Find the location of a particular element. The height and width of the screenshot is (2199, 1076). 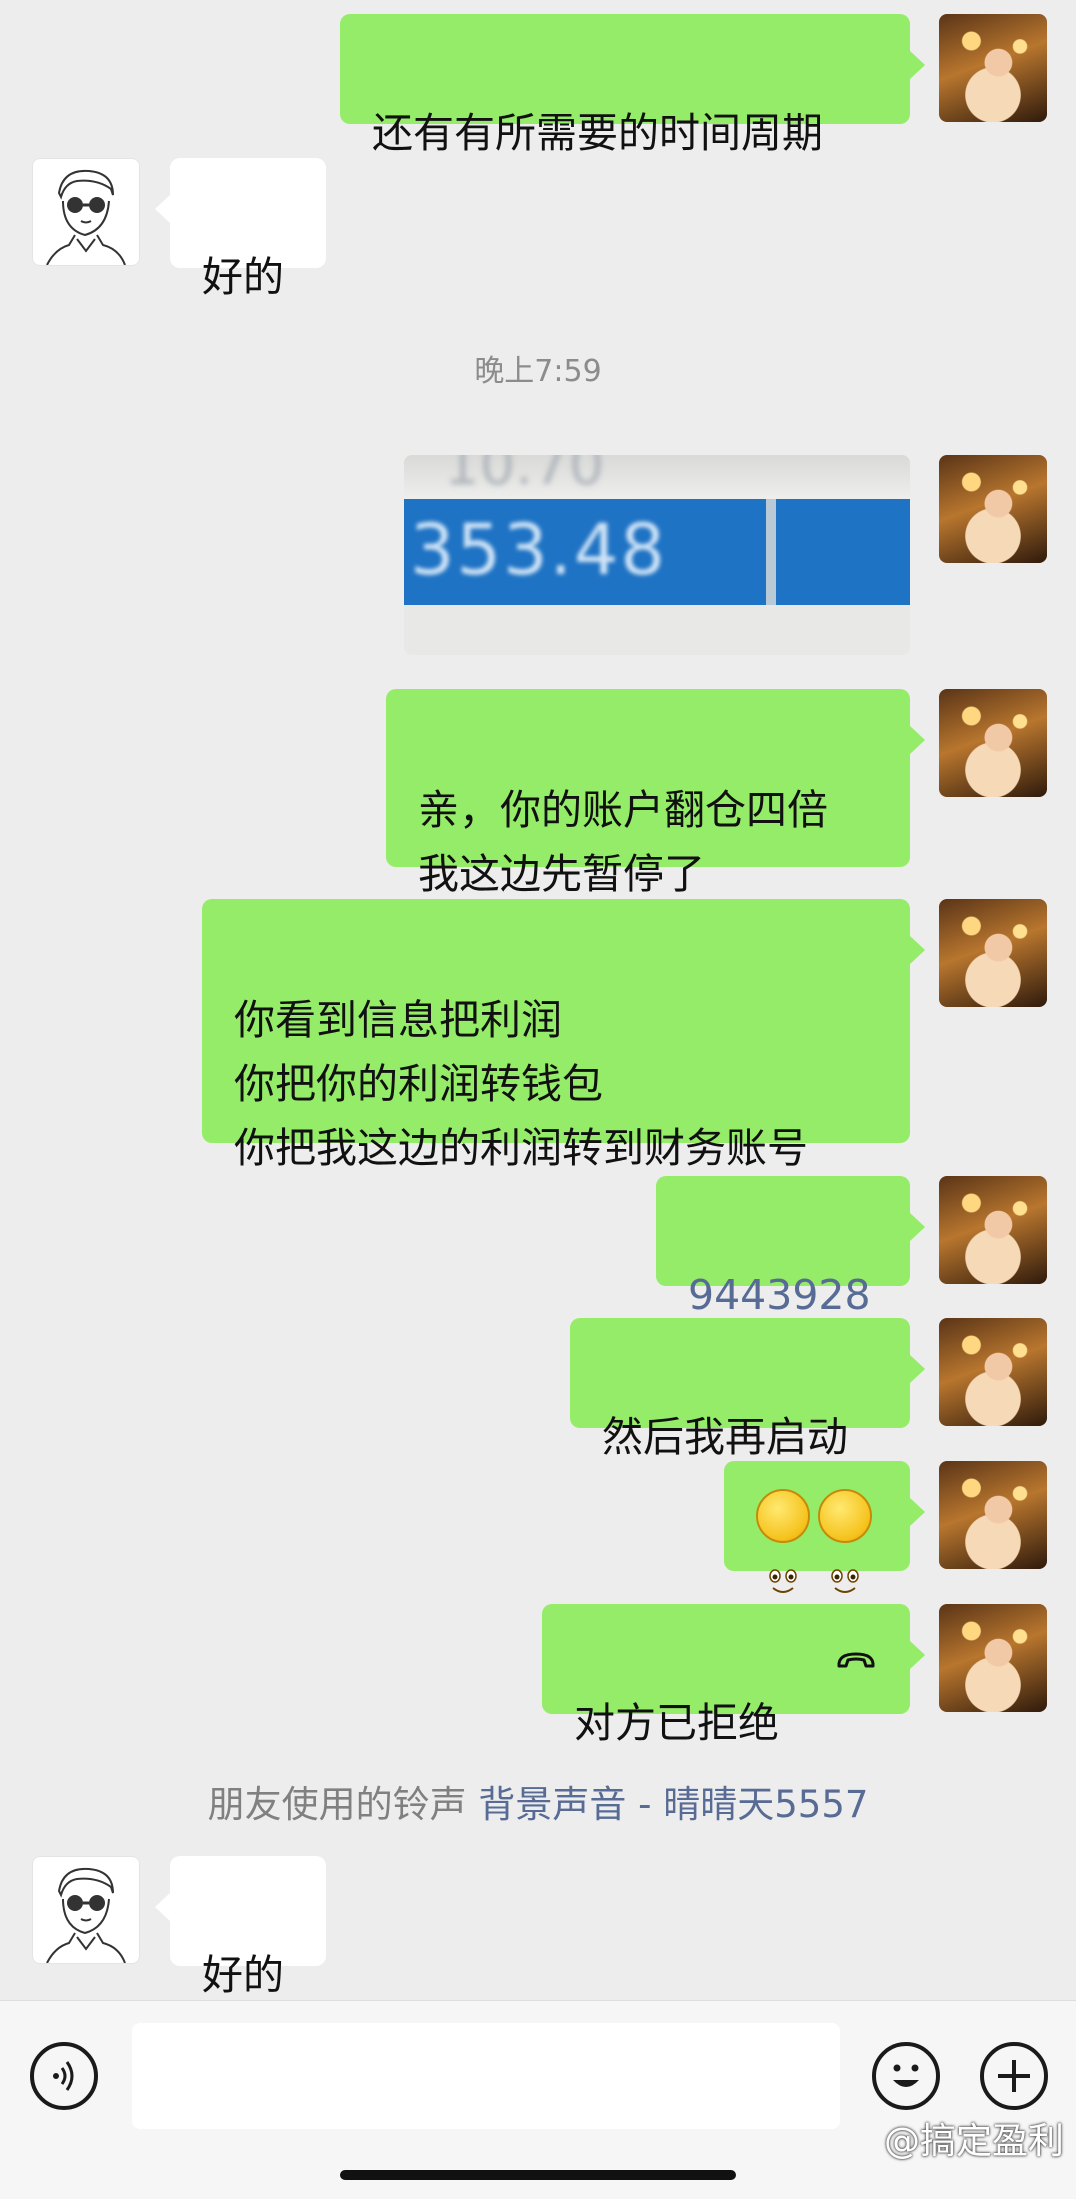

message-text: 亲，你的账户翻仓四倍 我这边先暂停了 is located at coordinates (623, 842).